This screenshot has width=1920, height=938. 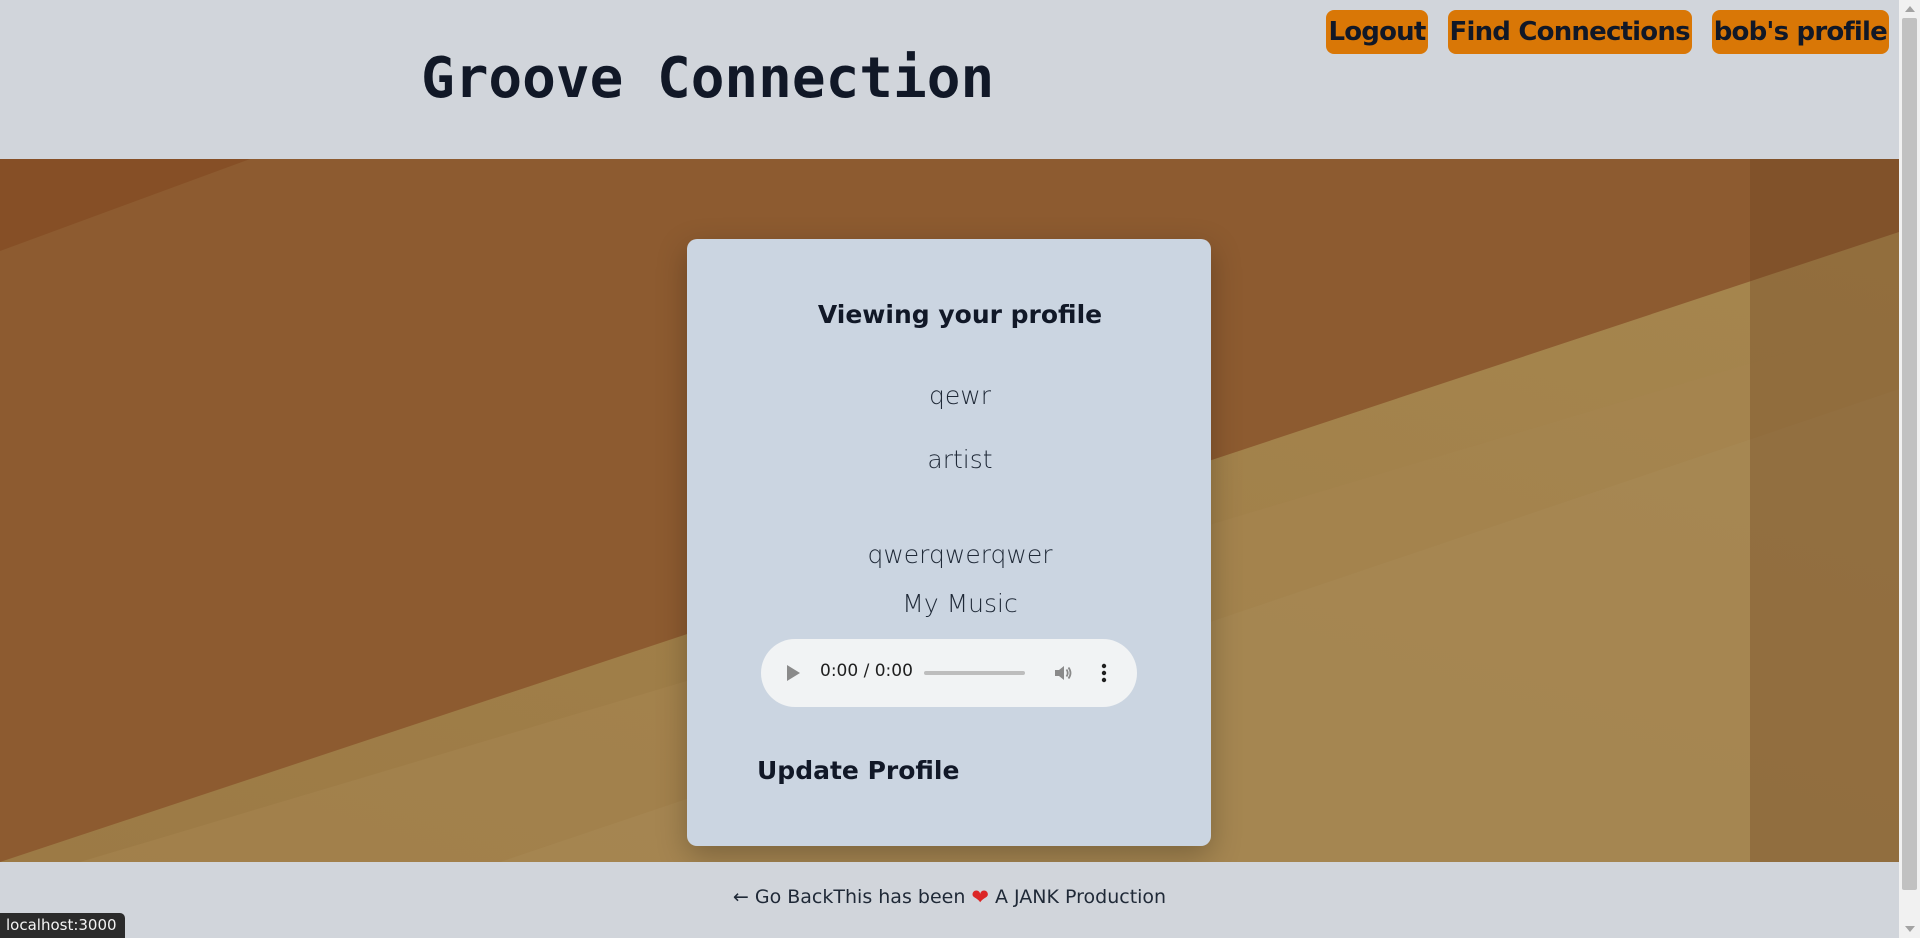 I want to click on vertical-scrollbar, so click(x=1909, y=469).